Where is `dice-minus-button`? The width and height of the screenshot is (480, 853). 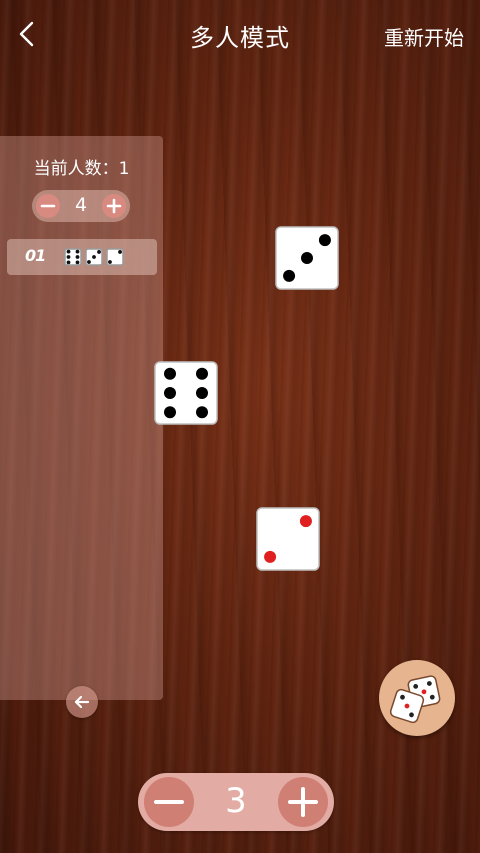 dice-minus-button is located at coordinates (169, 802).